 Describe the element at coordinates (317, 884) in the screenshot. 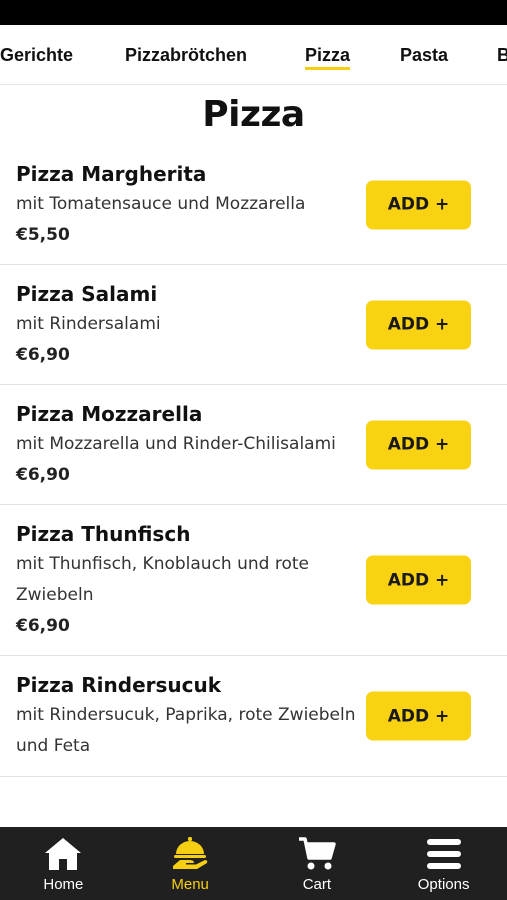

I see `nav-cart-label: Cart` at that location.